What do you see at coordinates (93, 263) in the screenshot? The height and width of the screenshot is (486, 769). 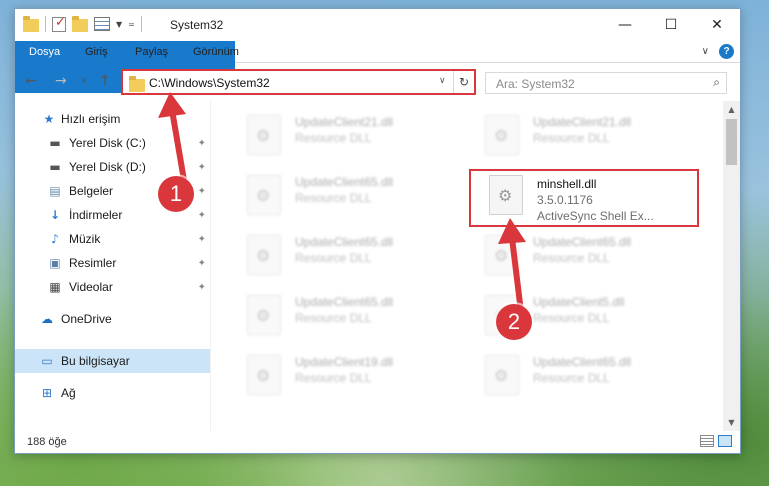 I see `sidebar-item-label: Resimler` at bounding box center [93, 263].